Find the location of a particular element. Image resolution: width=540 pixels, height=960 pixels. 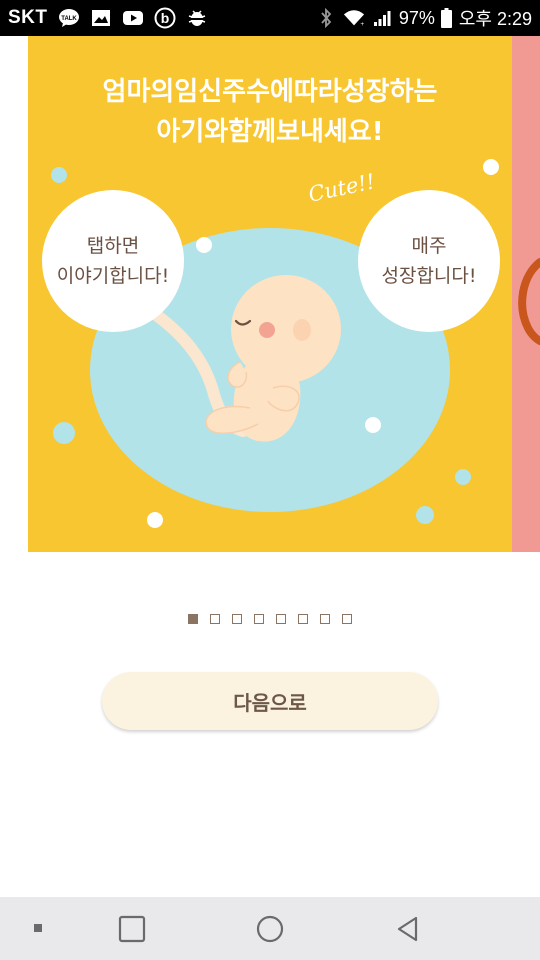

next-slide-illustration is located at coordinates (529, 301).